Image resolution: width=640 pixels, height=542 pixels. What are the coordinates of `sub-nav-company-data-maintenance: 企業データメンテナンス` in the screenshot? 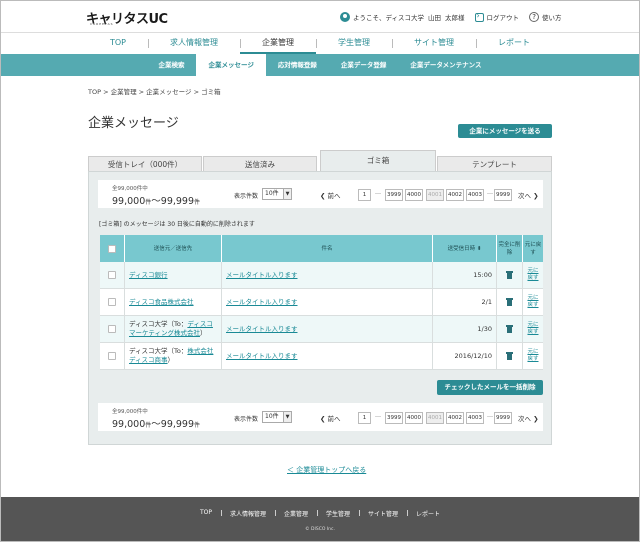 It's located at (445, 65).